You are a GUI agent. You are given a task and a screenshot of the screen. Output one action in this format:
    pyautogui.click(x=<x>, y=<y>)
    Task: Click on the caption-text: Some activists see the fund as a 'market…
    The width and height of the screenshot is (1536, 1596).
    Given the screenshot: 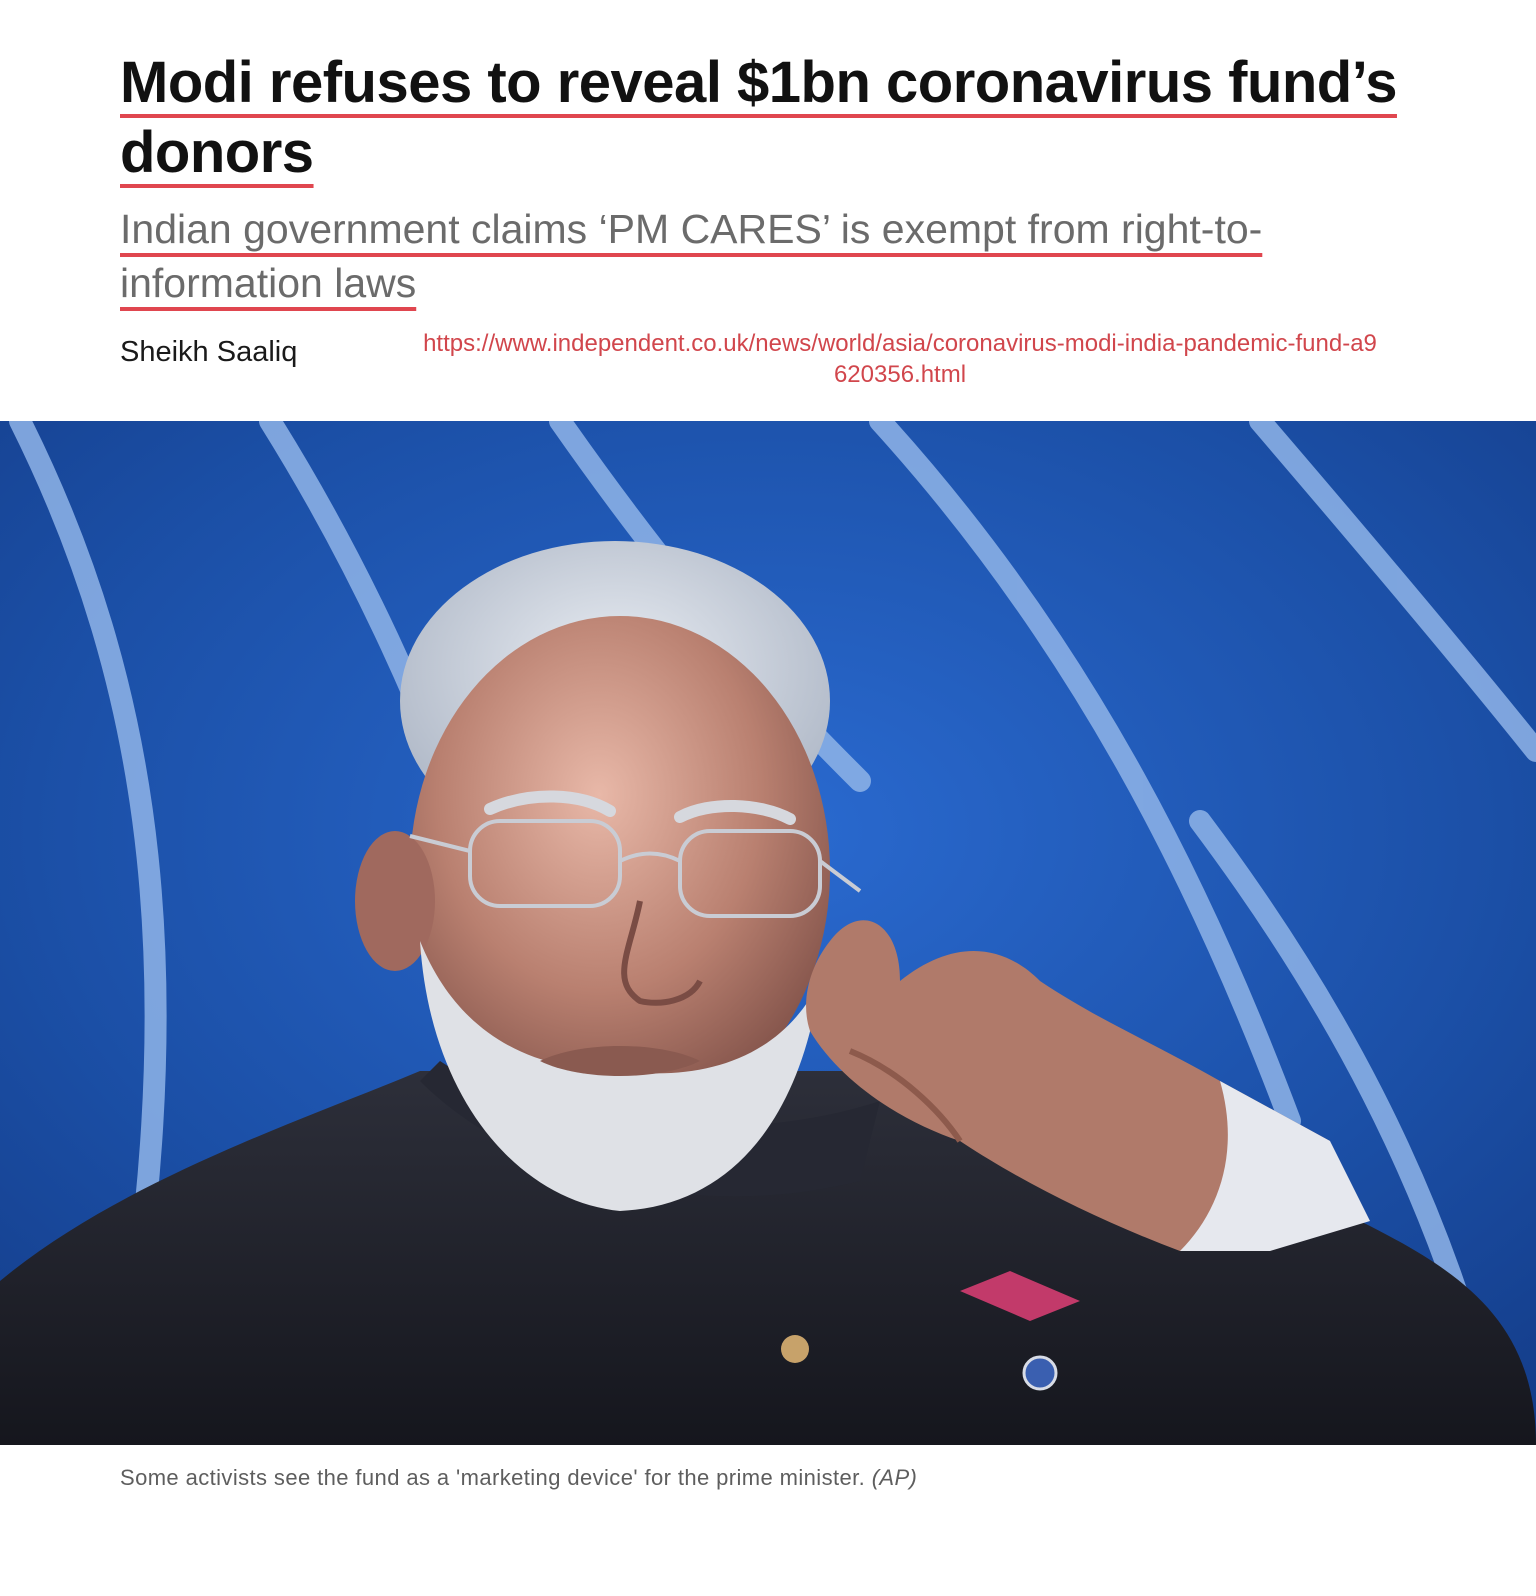 What is the action you would take?
    pyautogui.click(x=493, y=1477)
    